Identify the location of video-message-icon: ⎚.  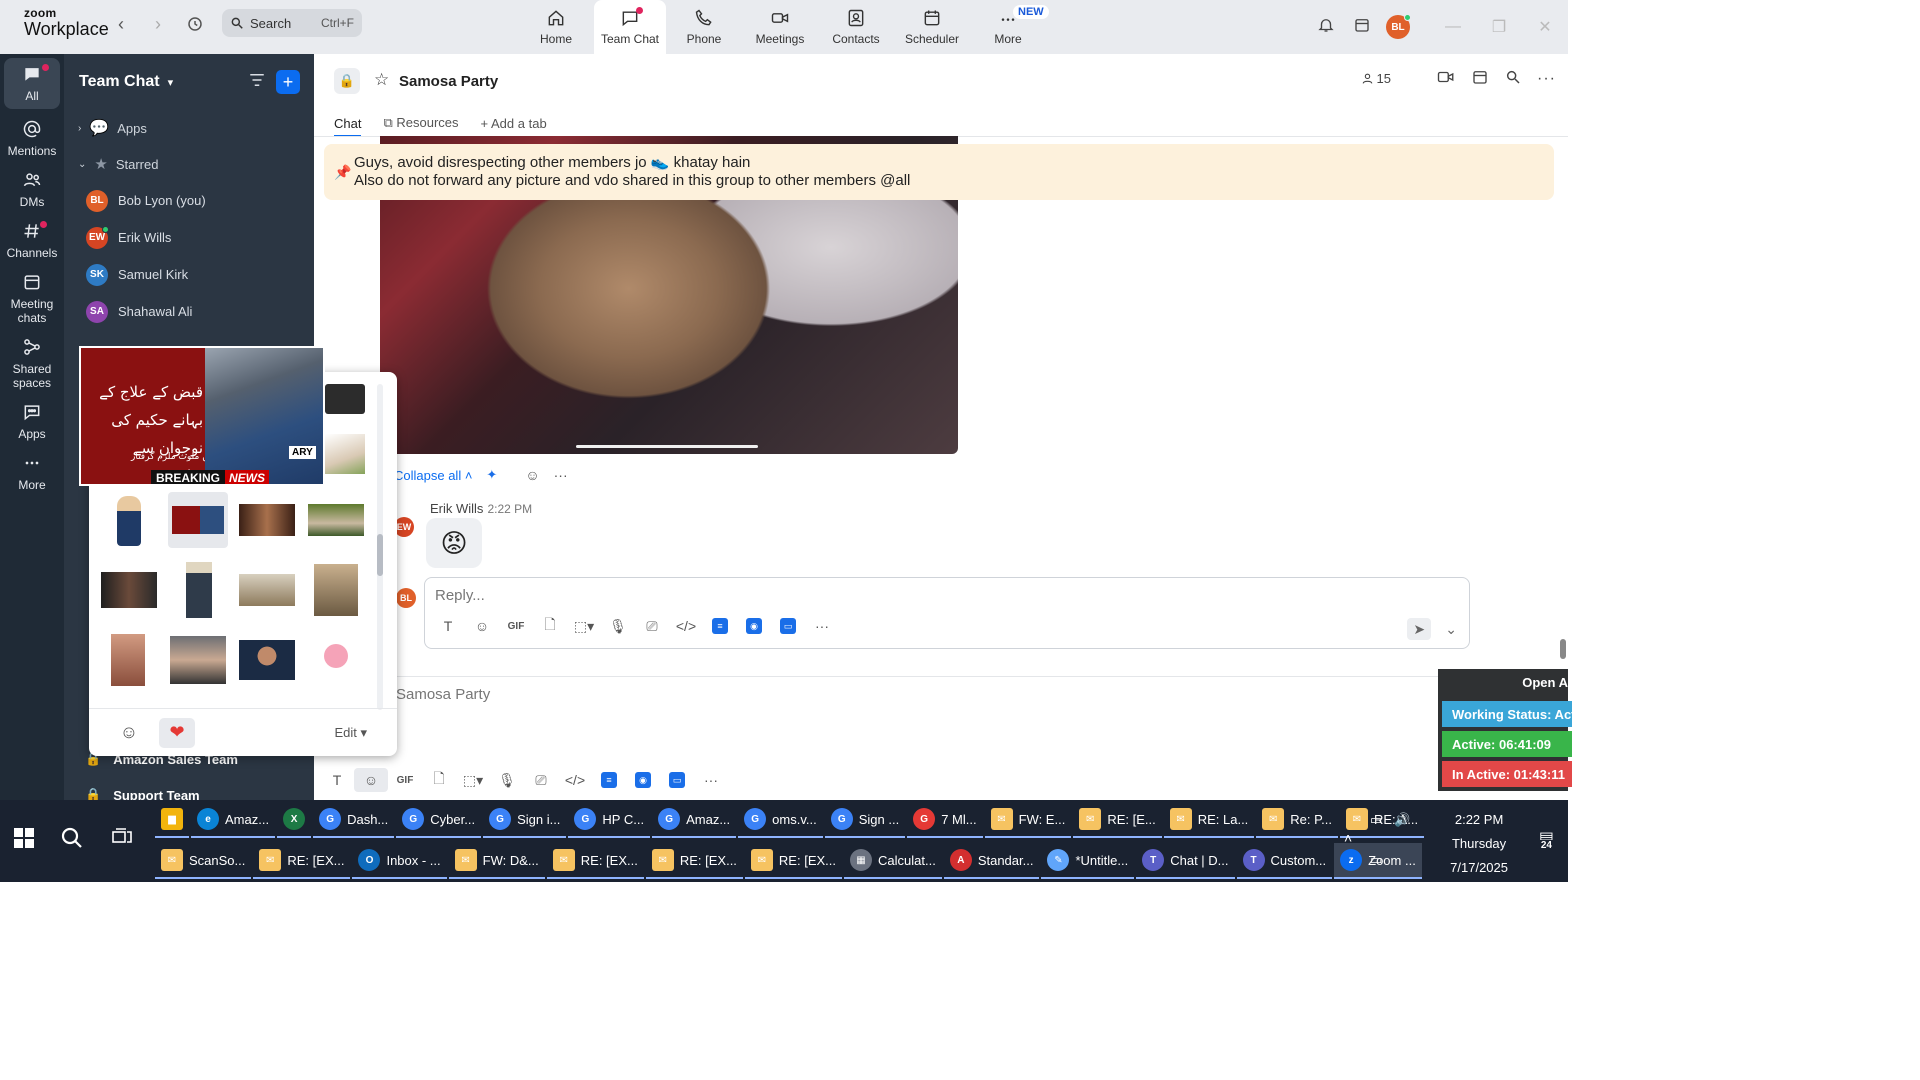
(652, 626).